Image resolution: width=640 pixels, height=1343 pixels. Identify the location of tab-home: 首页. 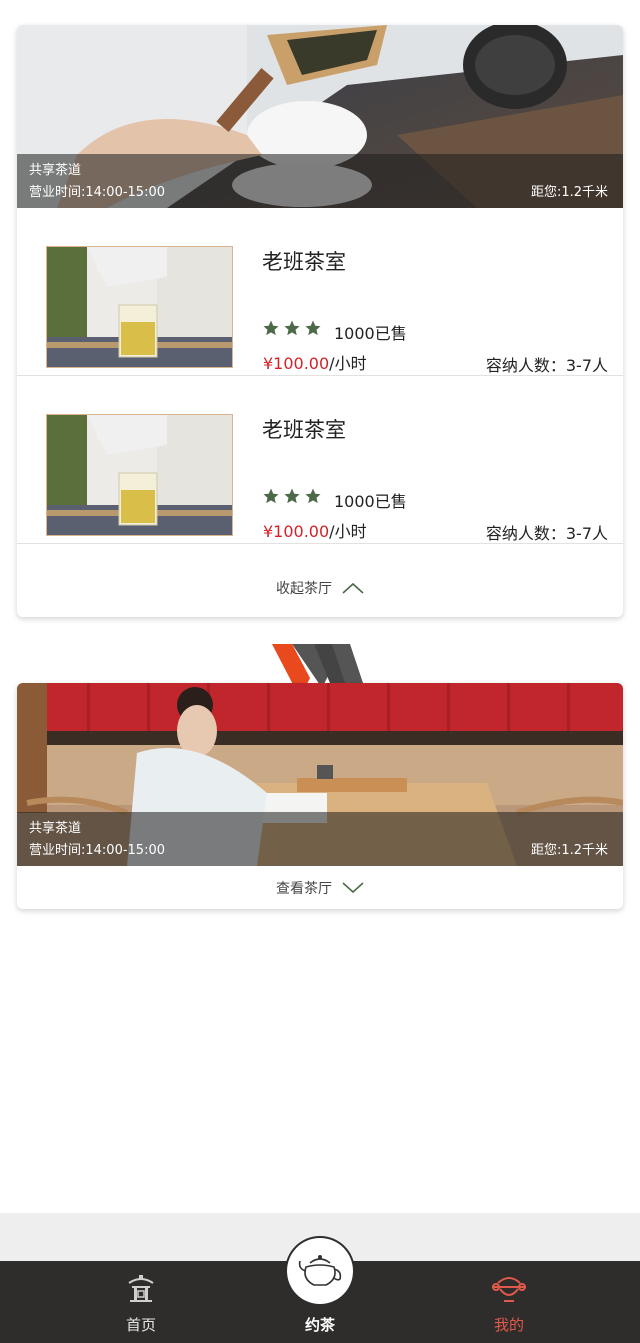
(141, 1302).